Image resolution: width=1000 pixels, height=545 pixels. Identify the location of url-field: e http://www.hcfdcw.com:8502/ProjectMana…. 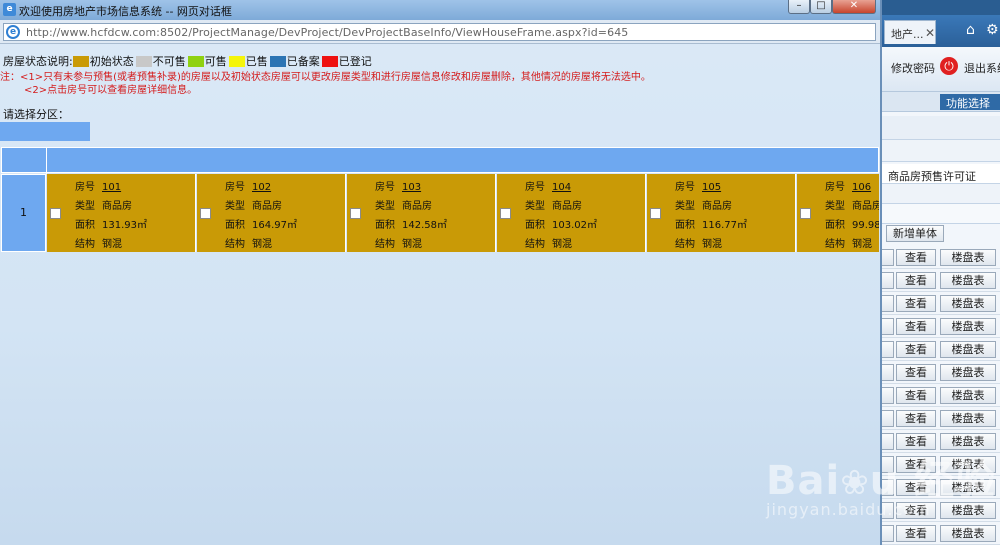
(439, 32).